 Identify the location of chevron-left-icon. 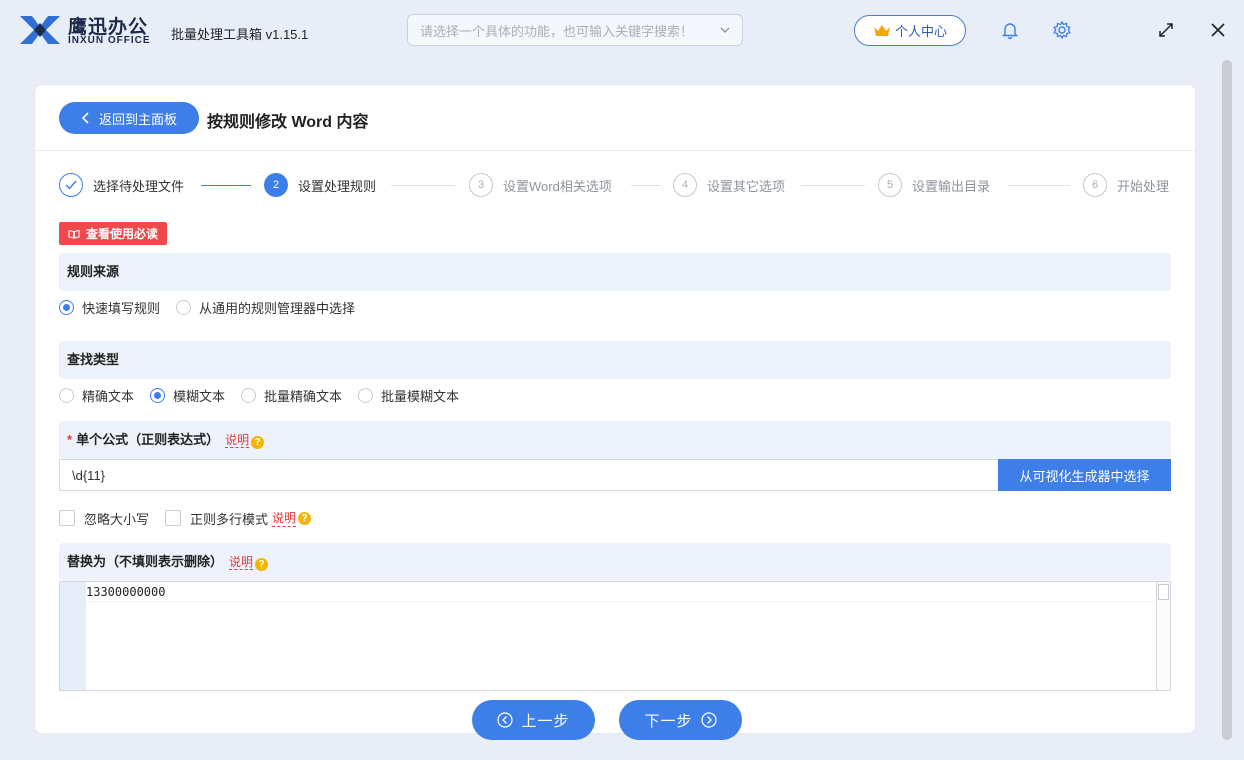
(85, 118).